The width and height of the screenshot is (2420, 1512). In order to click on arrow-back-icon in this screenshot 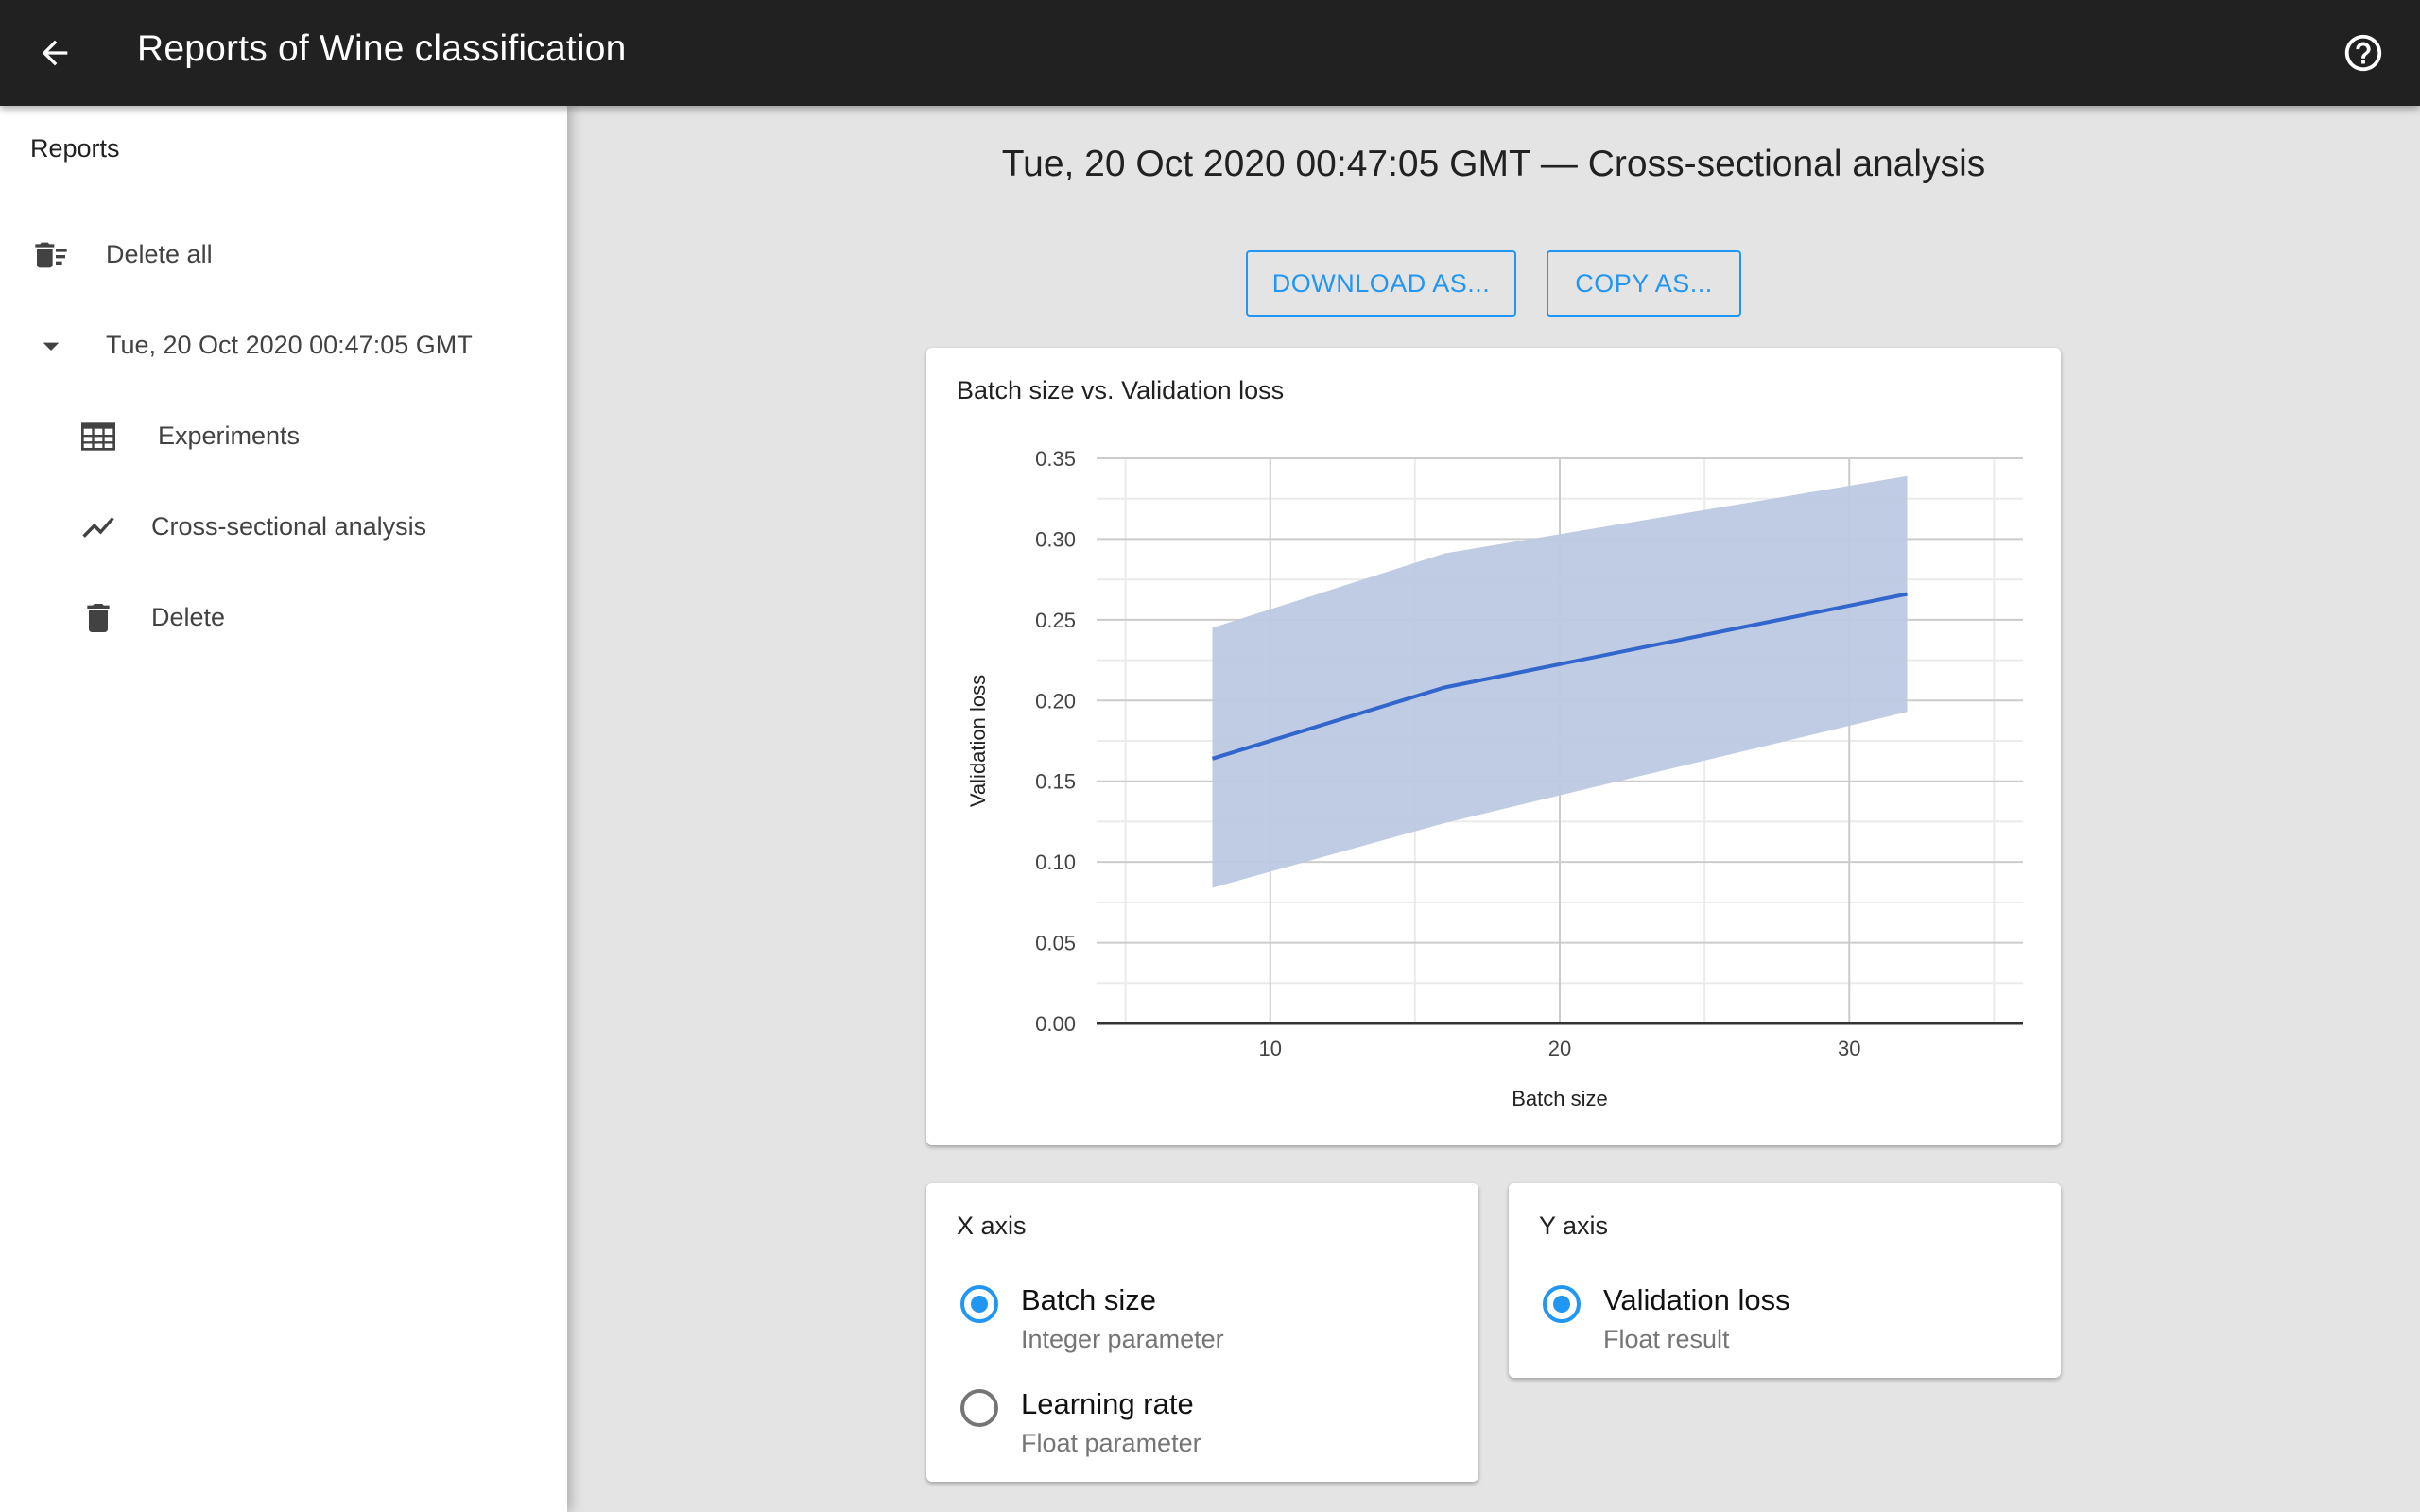, I will do `click(55, 53)`.